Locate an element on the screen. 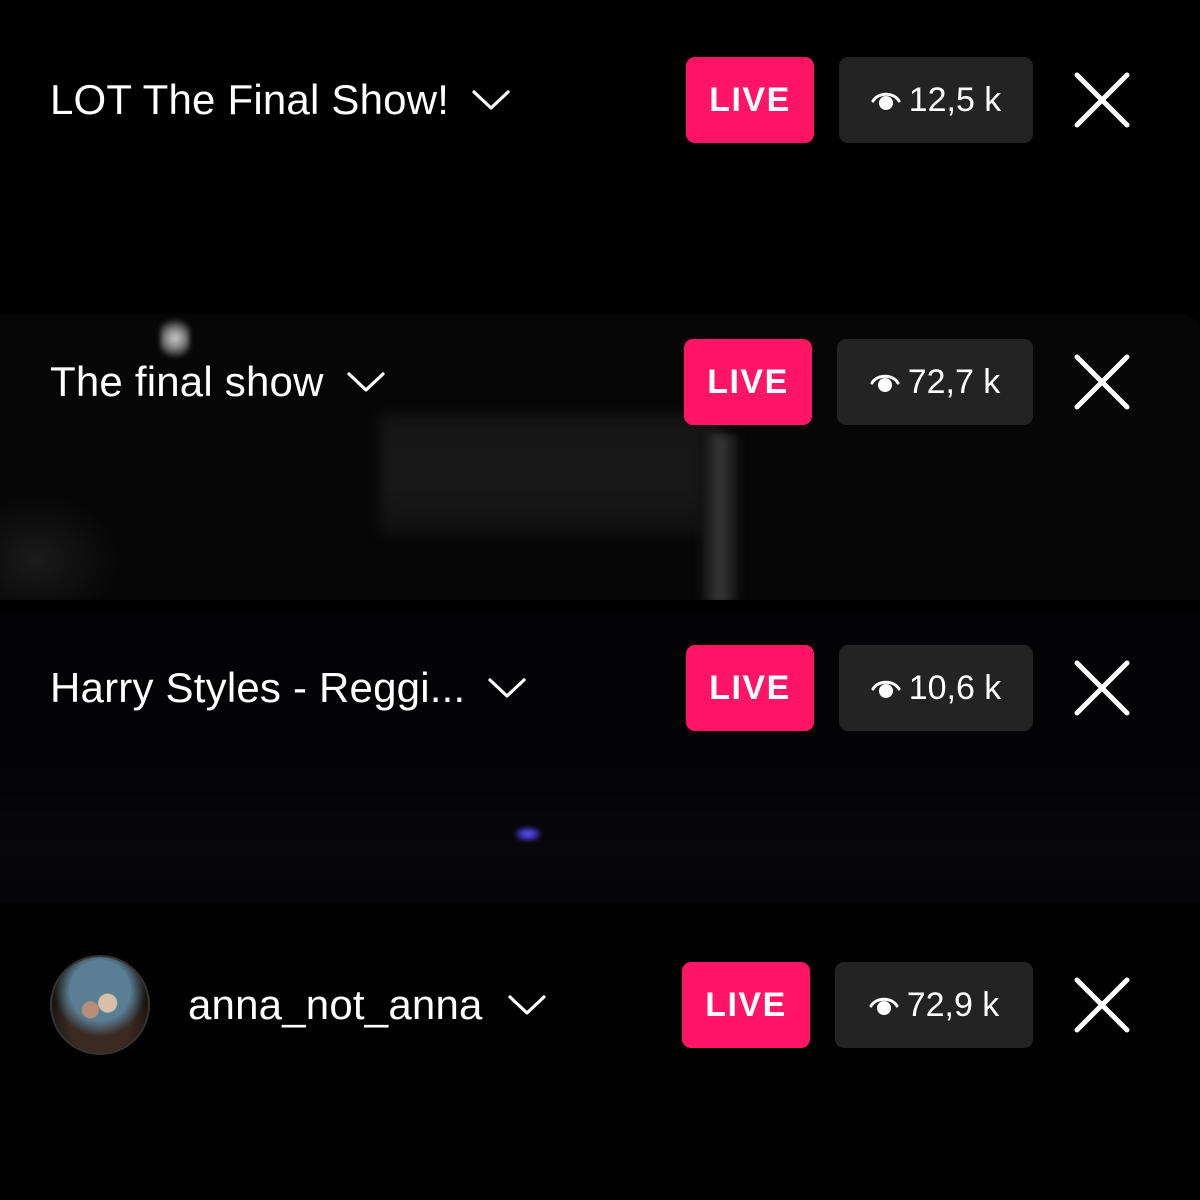 This screenshot has height=1200, width=1200. viewer-count-pill: 12,5 k is located at coordinates (936, 100).